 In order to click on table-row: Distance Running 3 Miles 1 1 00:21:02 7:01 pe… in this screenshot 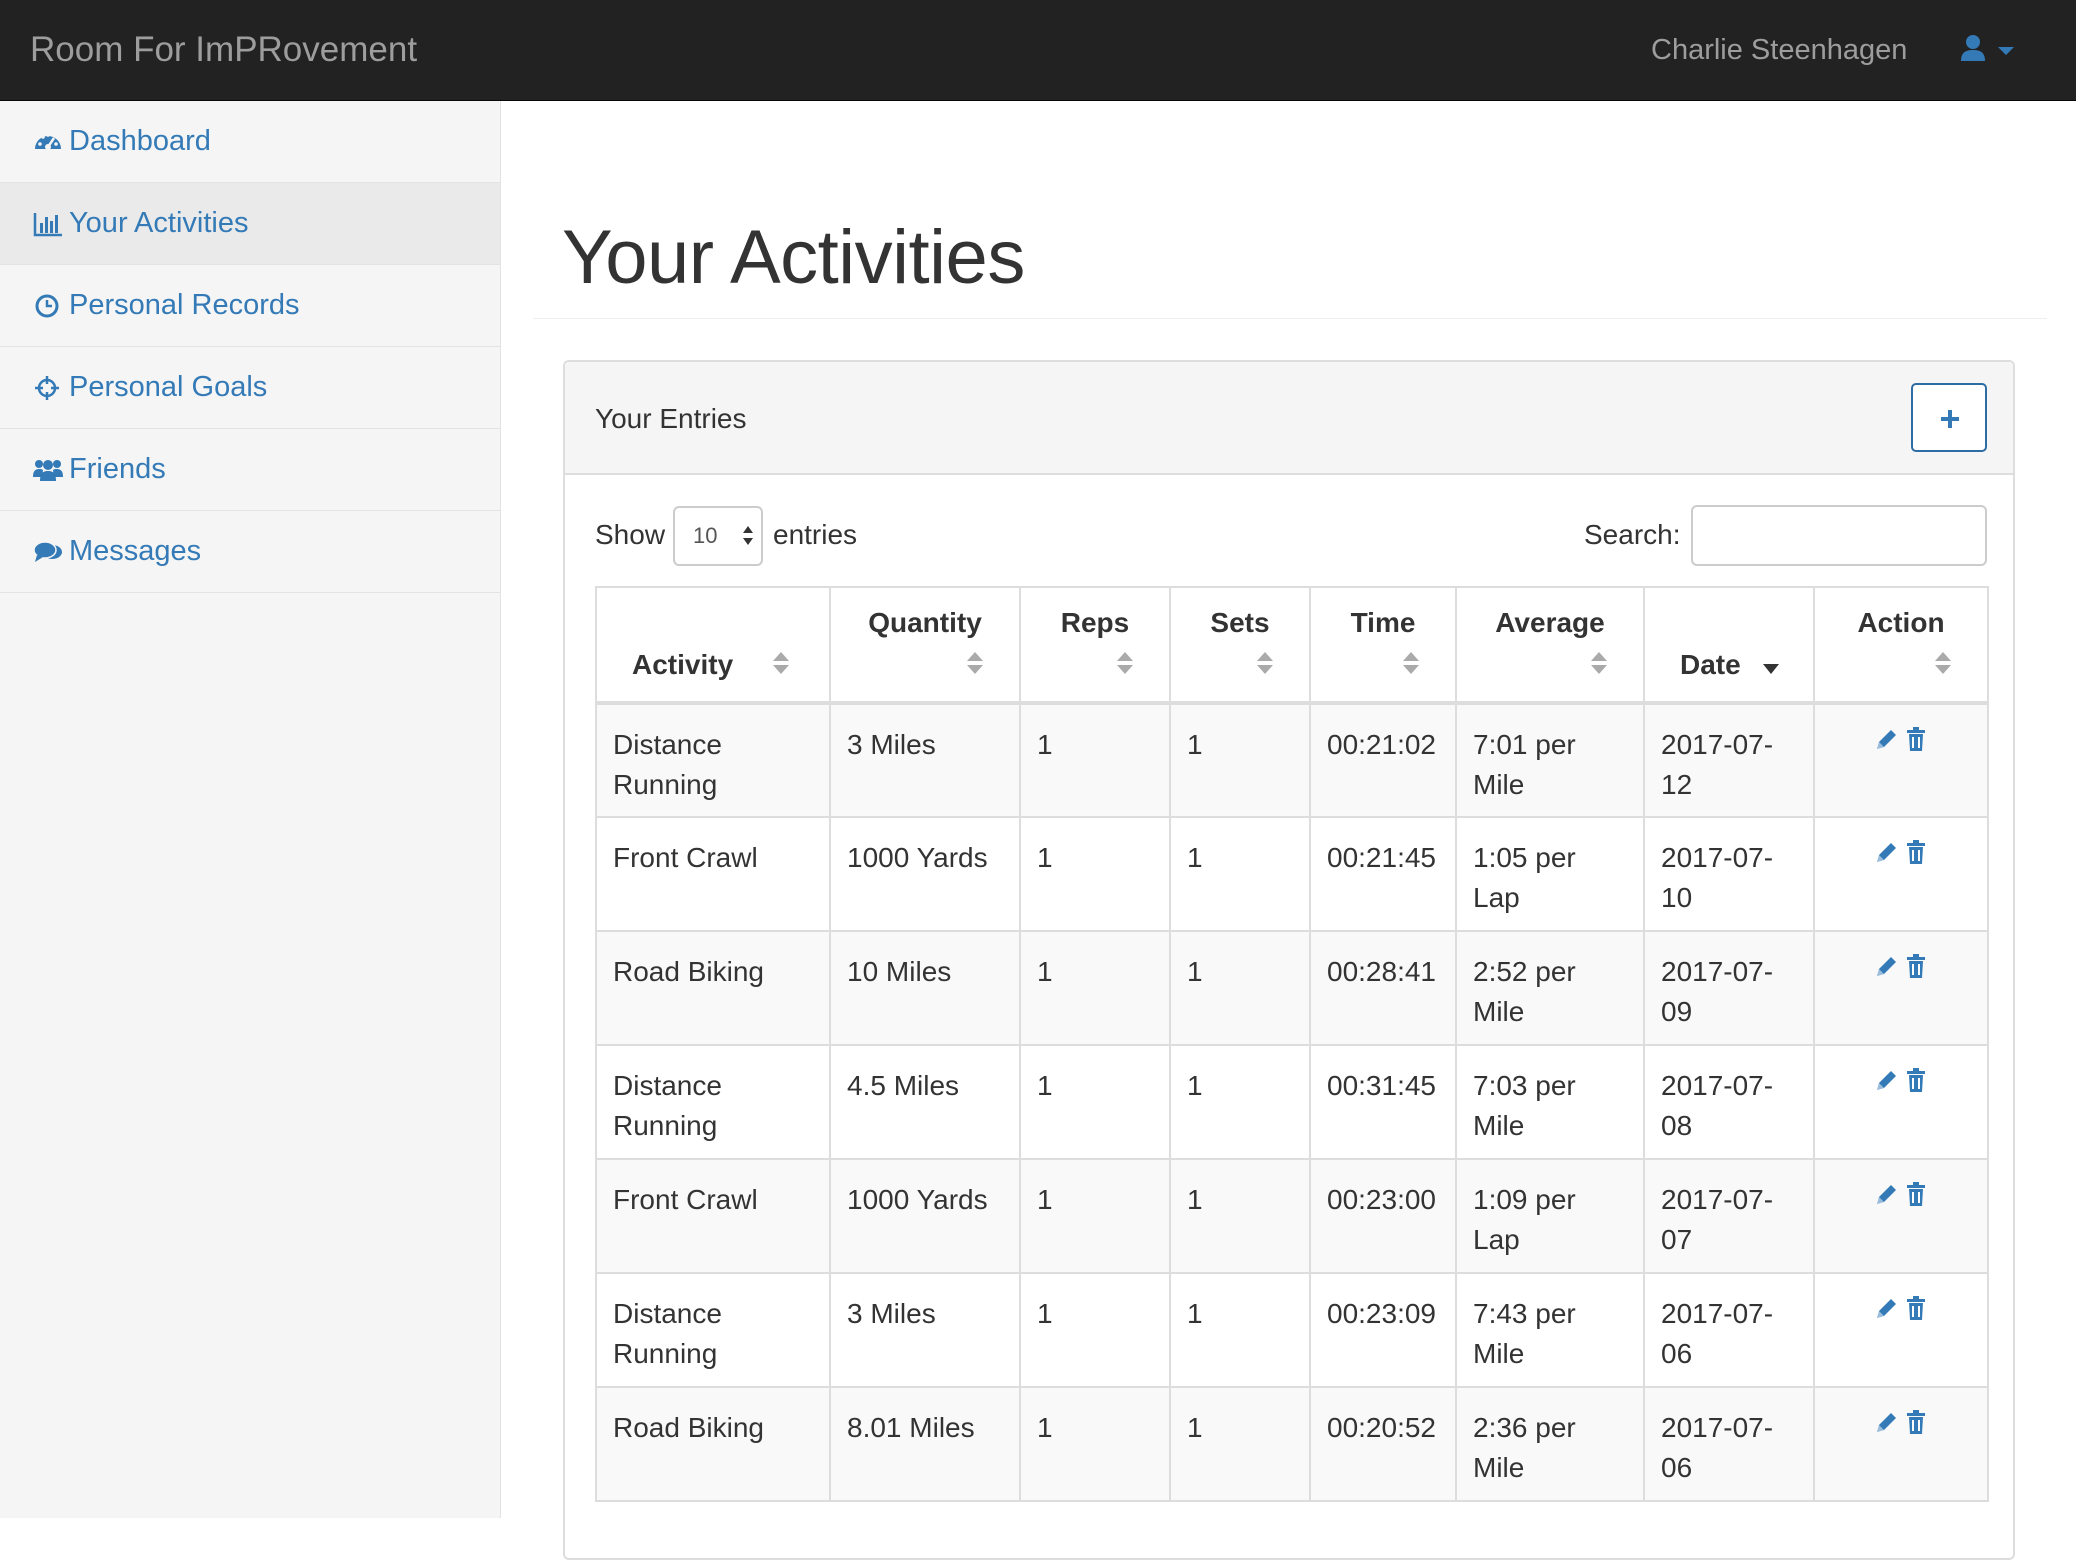, I will do `click(1292, 760)`.